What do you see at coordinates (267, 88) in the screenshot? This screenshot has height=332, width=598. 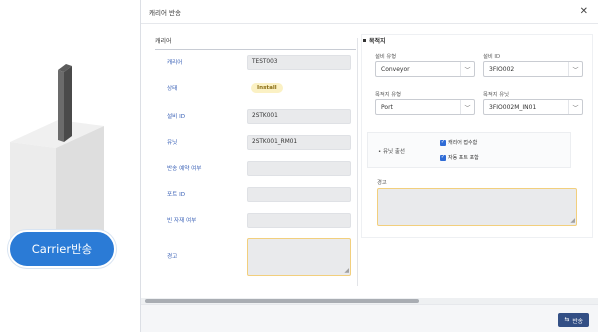 I see `status-badge: Install` at bounding box center [267, 88].